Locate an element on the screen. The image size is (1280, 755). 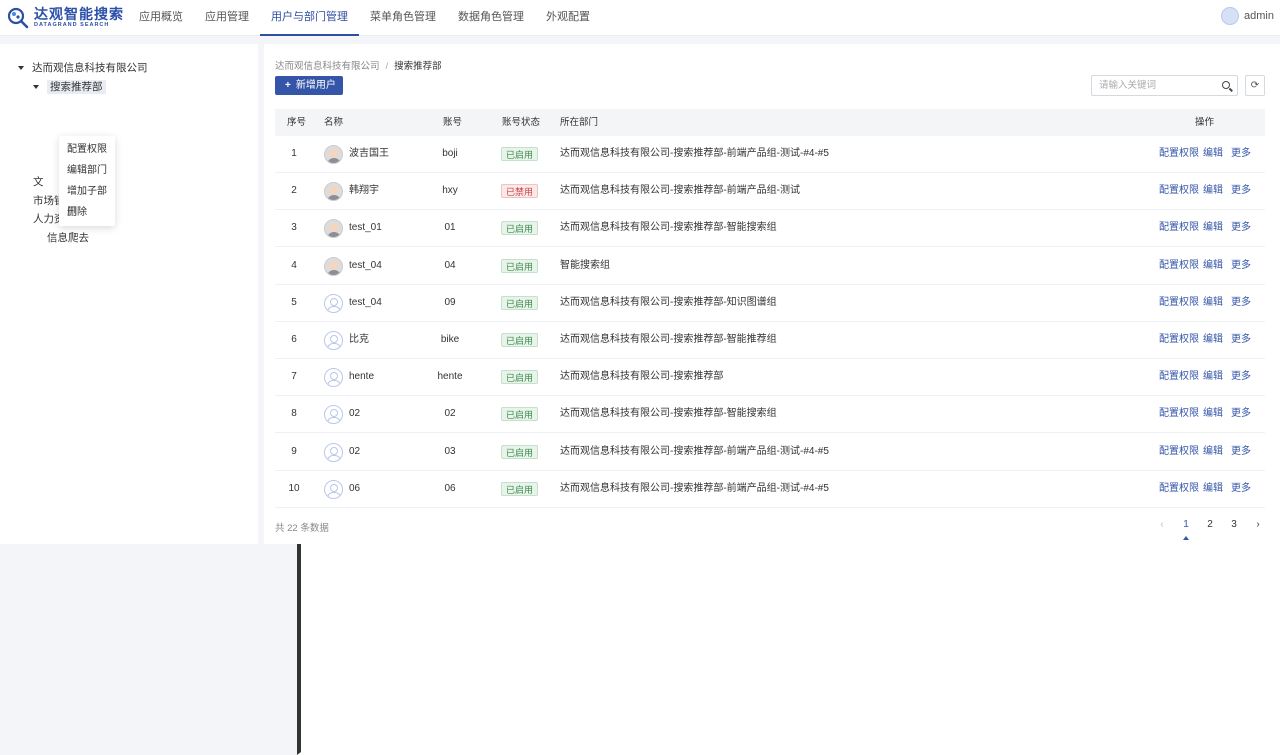
menu-item-edit-dept: 编辑部门 is located at coordinates (87, 170).